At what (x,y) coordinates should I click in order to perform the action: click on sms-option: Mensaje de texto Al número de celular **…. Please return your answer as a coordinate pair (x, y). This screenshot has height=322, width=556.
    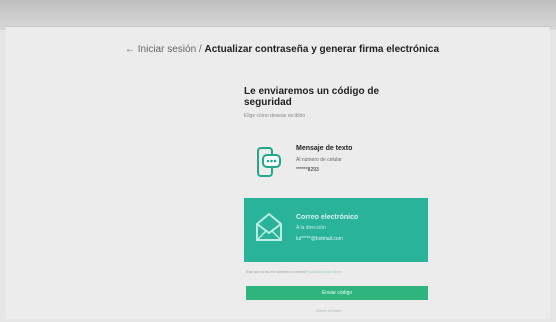
    Looking at the image, I should click on (336, 166).